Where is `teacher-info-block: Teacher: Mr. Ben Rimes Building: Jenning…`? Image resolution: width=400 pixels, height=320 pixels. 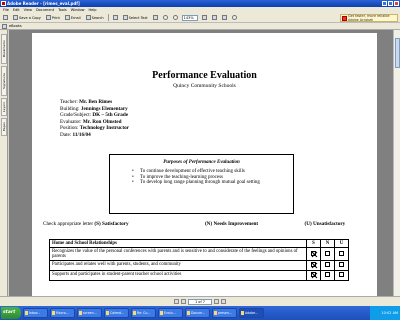
teacher-info-block: Teacher: Mr. Ben Rimes Building: Jenning… is located at coordinates (94, 119).